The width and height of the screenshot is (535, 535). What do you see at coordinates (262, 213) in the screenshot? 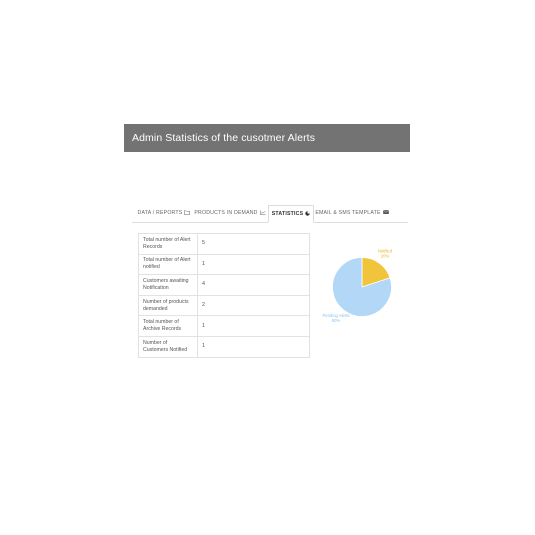
I see `line-chart-icon` at bounding box center [262, 213].